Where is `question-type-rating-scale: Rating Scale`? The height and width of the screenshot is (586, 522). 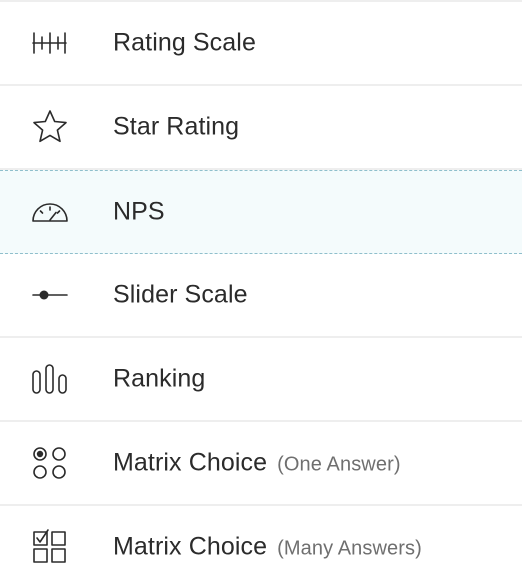
question-type-rating-scale: Rating Scale is located at coordinates (261, 44).